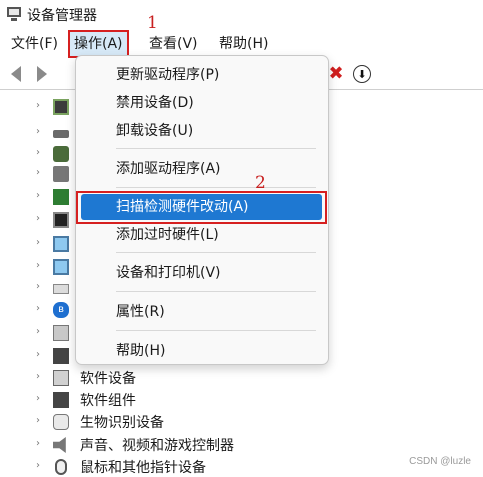 The height and width of the screenshot is (477, 483). Describe the element at coordinates (61, 467) in the screenshot. I see `mouse-icon` at that location.